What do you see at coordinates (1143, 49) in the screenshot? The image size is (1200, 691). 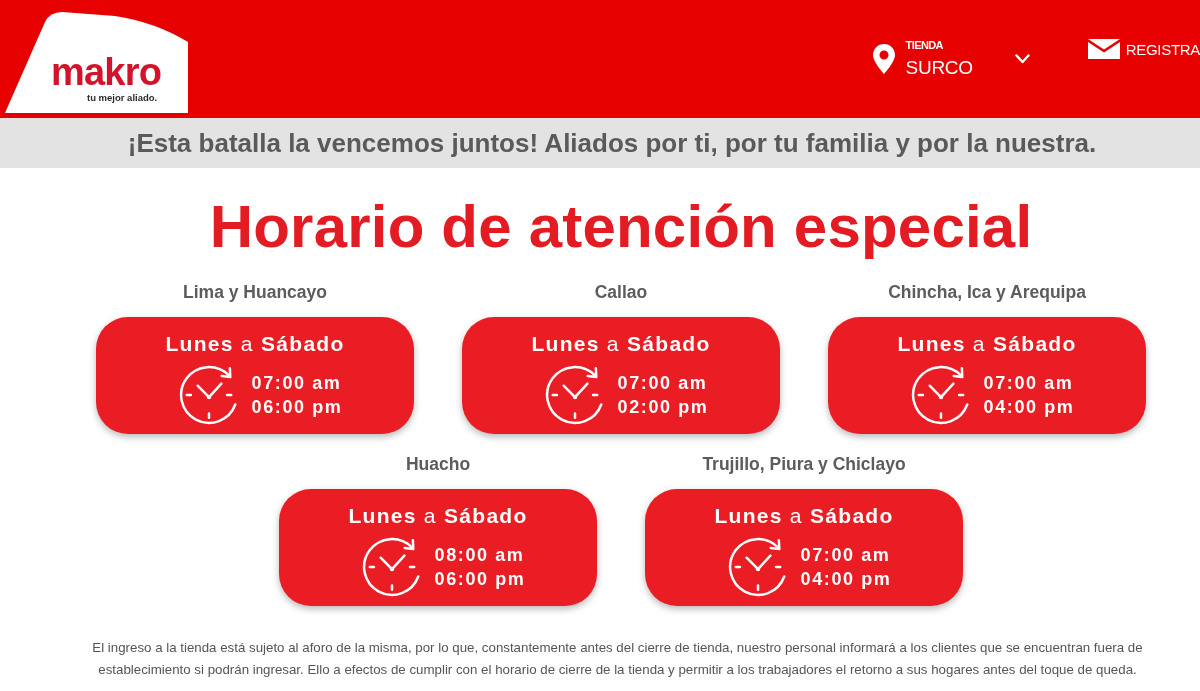 I see `register-link: REGISTRA` at bounding box center [1143, 49].